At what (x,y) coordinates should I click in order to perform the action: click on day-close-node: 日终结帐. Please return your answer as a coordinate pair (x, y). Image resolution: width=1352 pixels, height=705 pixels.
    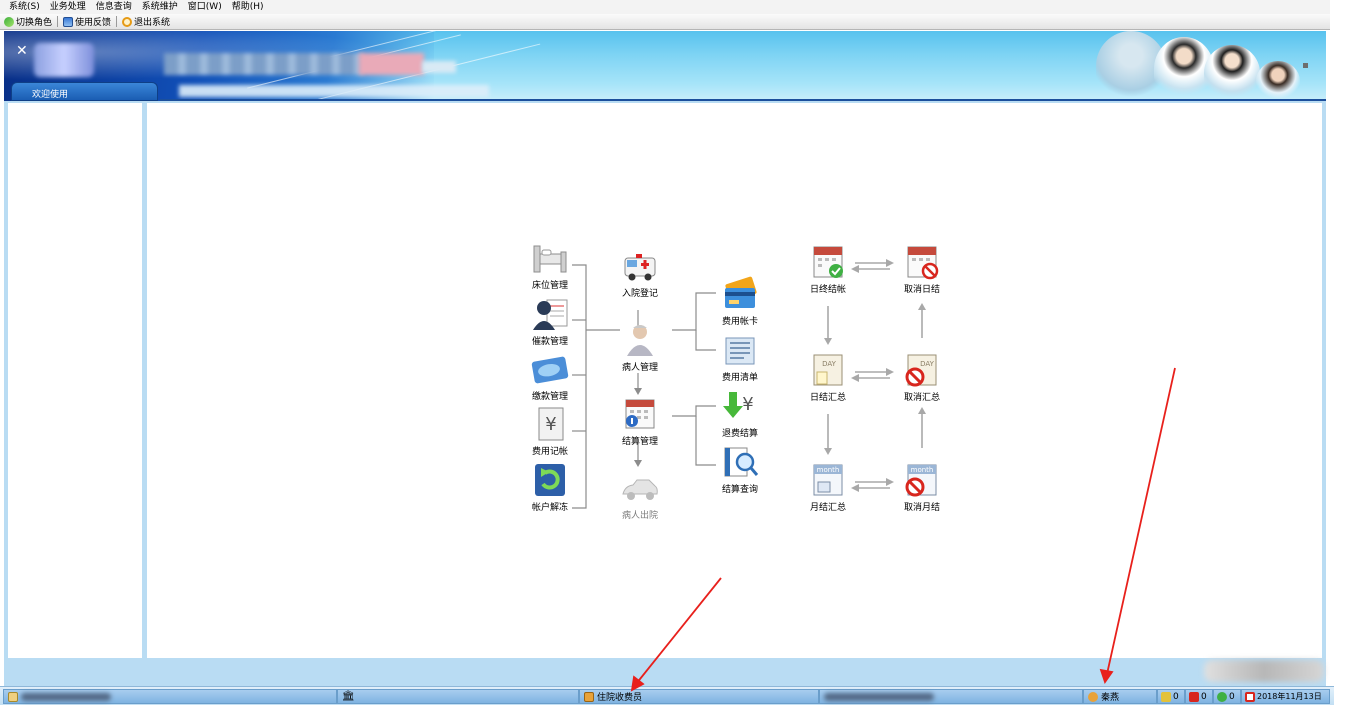
    Looking at the image, I should click on (828, 269).